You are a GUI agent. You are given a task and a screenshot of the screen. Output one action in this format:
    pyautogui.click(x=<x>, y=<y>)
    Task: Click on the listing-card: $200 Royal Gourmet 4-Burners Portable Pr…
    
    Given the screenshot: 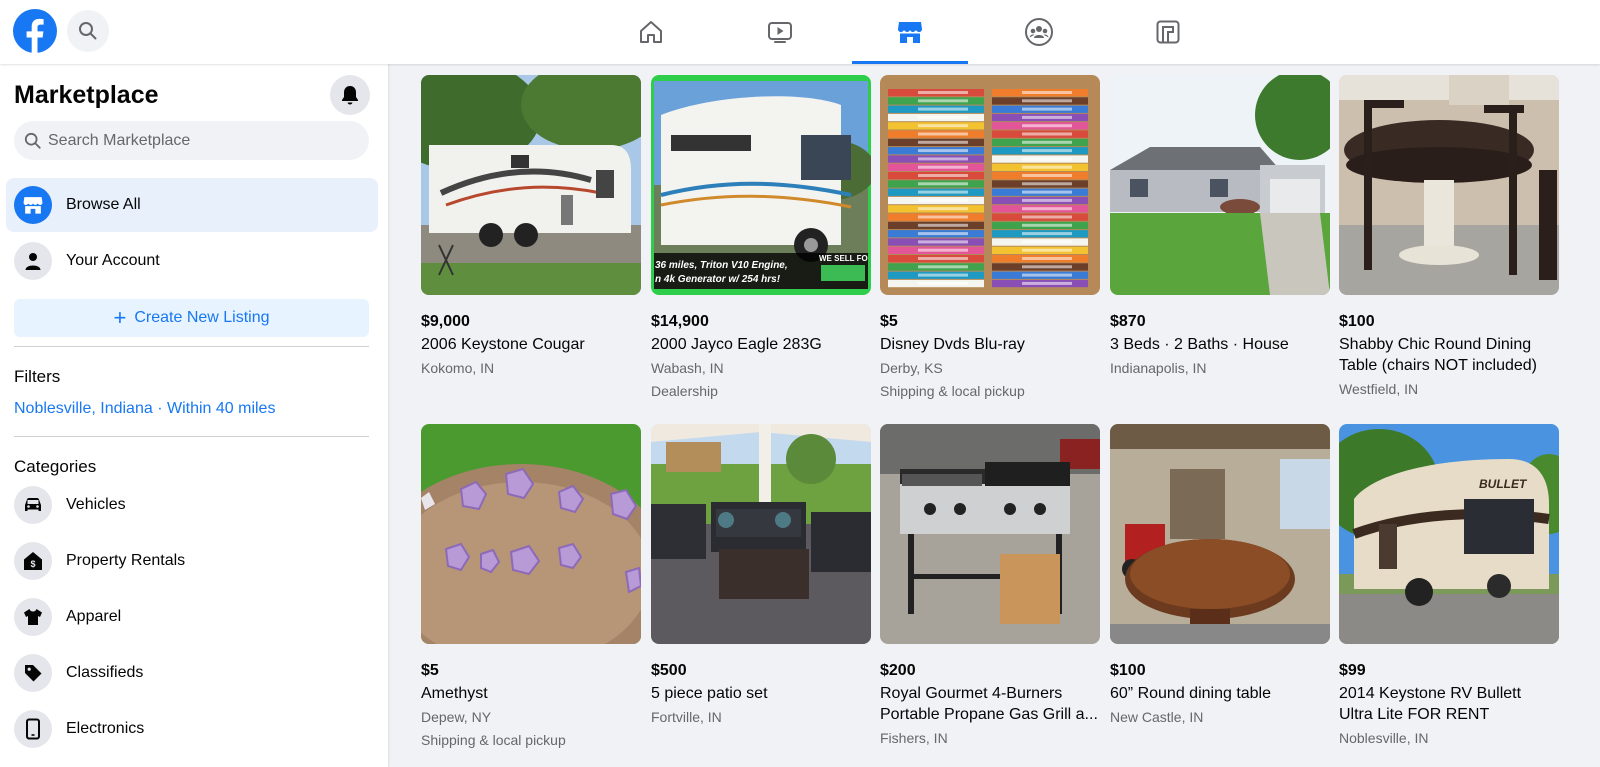 What is the action you would take?
    pyautogui.click(x=990, y=586)
    